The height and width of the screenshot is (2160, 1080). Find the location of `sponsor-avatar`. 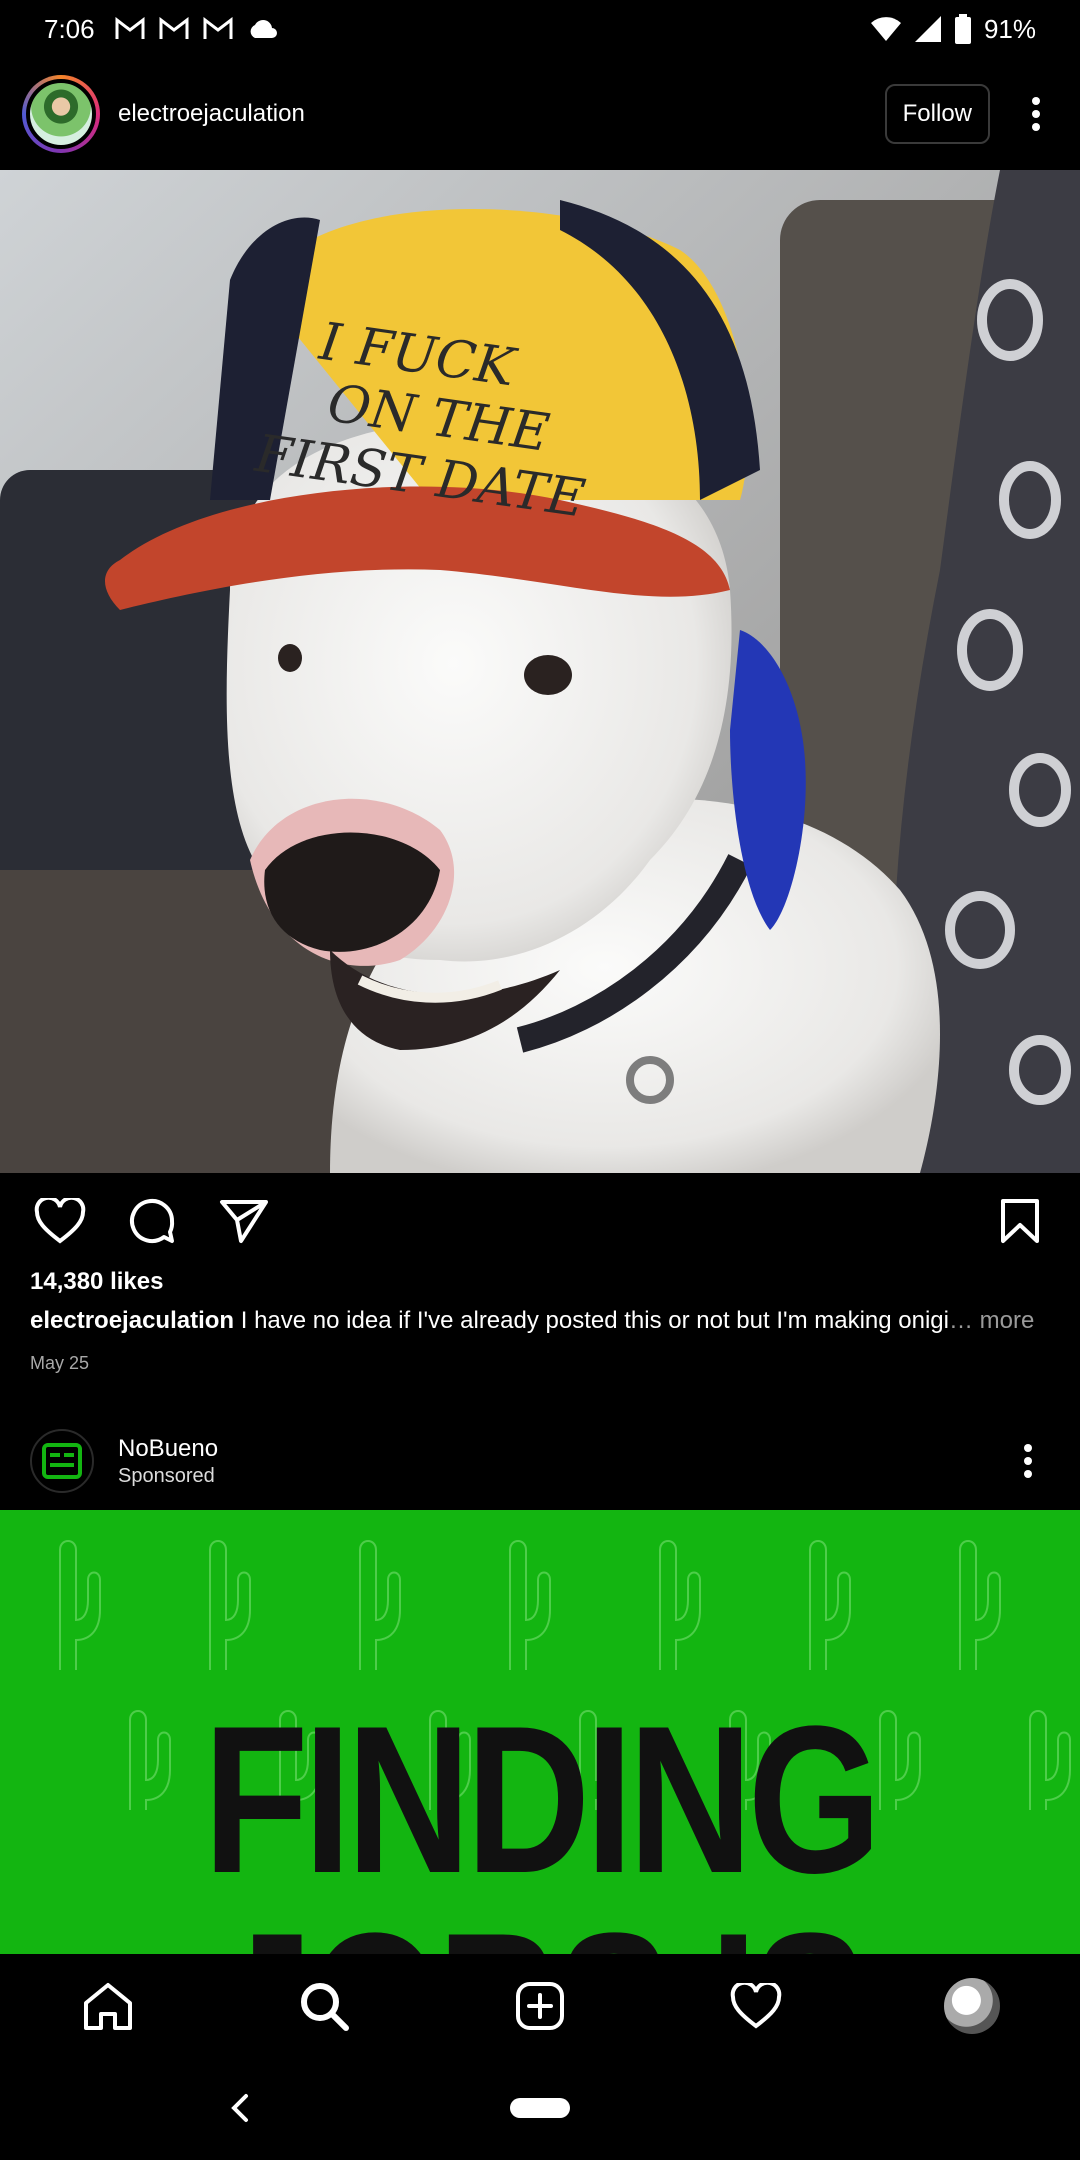

sponsor-avatar is located at coordinates (62, 1461).